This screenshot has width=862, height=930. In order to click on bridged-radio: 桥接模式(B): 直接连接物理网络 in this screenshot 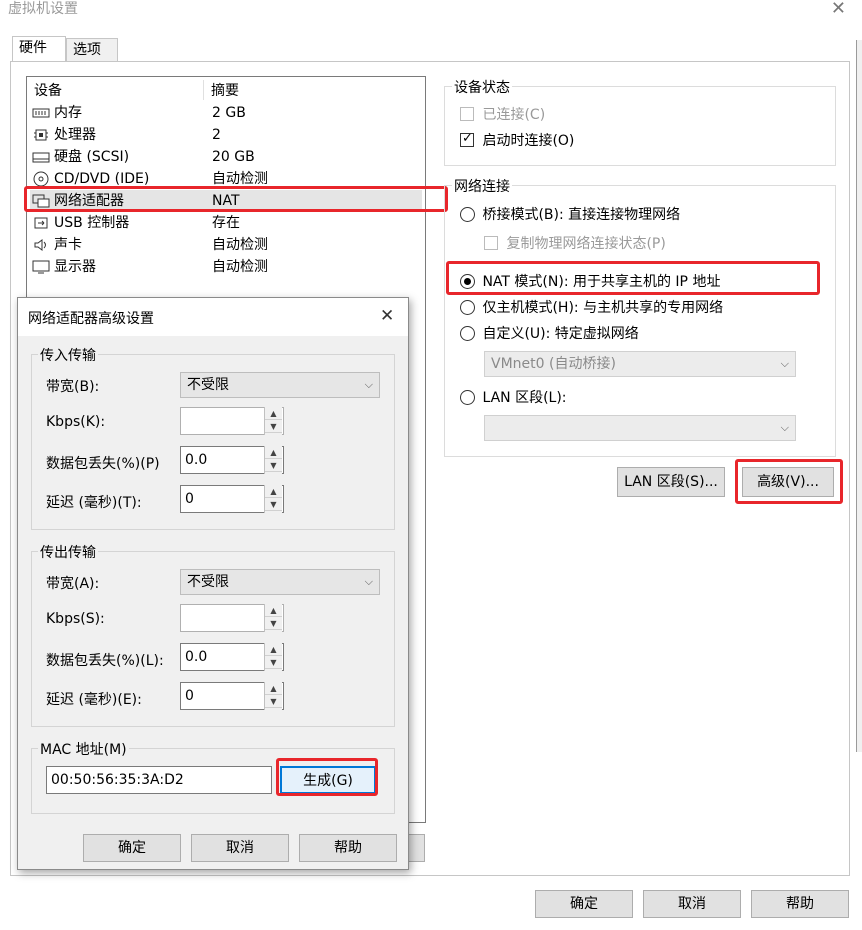, I will do `click(570, 214)`.